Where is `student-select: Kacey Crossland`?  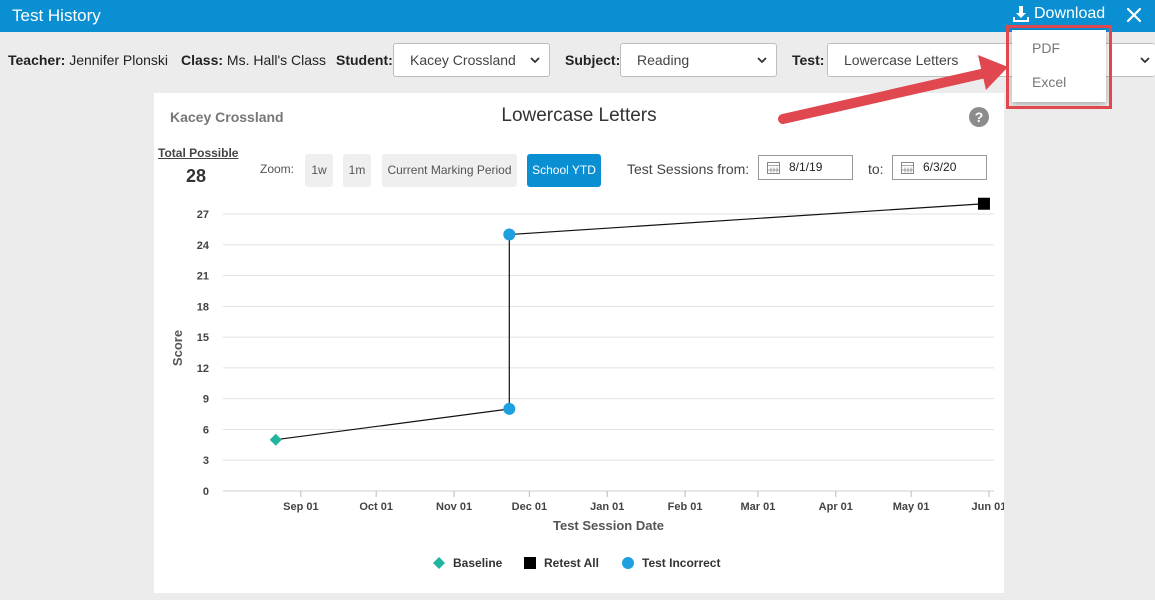 student-select: Kacey Crossland is located at coordinates (471, 60).